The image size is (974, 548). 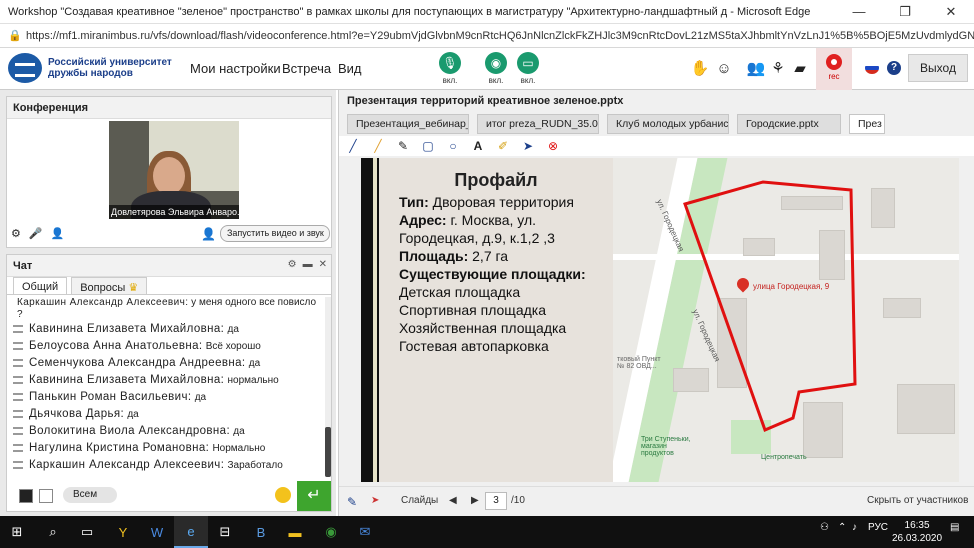 What do you see at coordinates (528, 146) in the screenshot?
I see `pointer-icon: ➤` at bounding box center [528, 146].